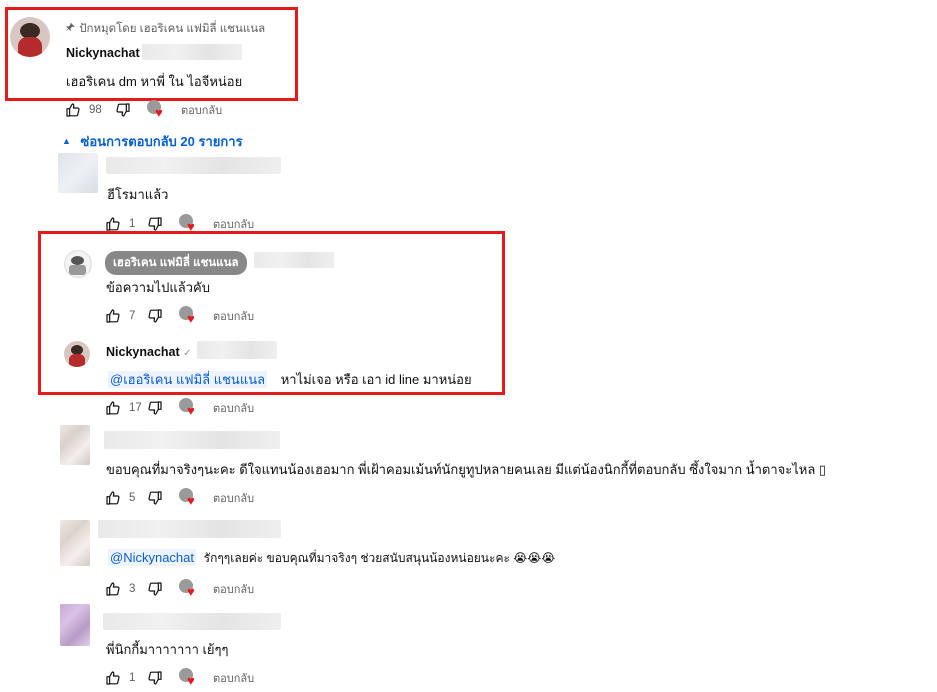 Image resolution: width=937 pixels, height=692 pixels. Describe the element at coordinates (132, 498) in the screenshot. I see `like-count: 5` at that location.